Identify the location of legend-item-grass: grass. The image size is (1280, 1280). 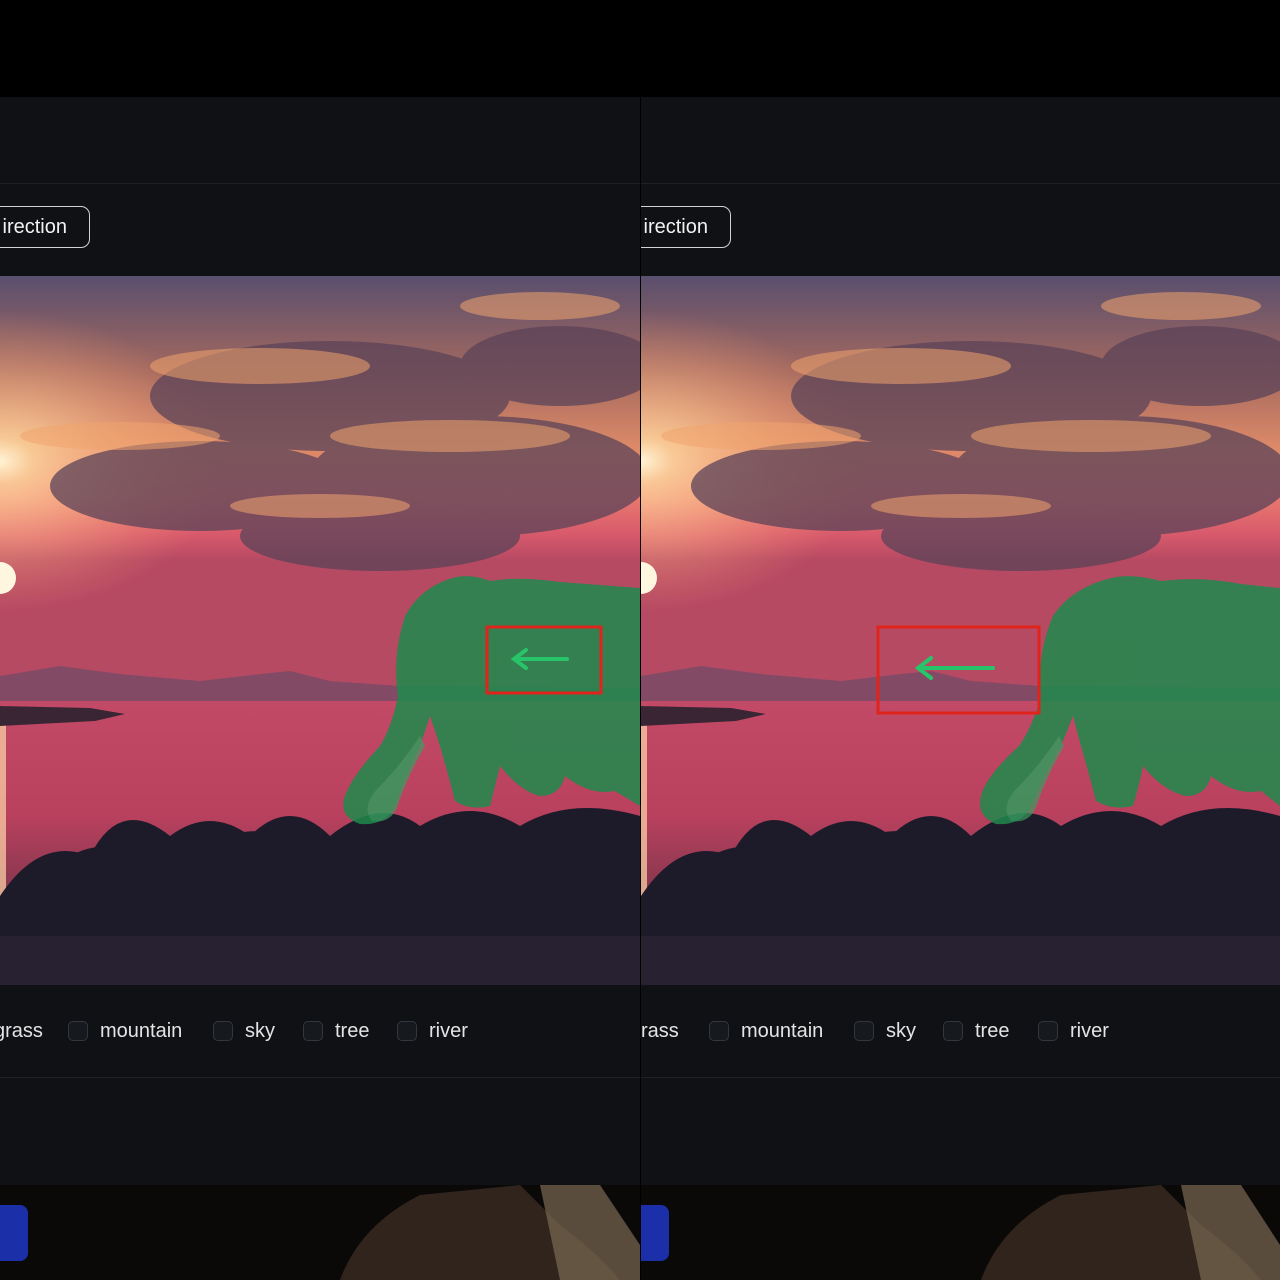
(21, 1031).